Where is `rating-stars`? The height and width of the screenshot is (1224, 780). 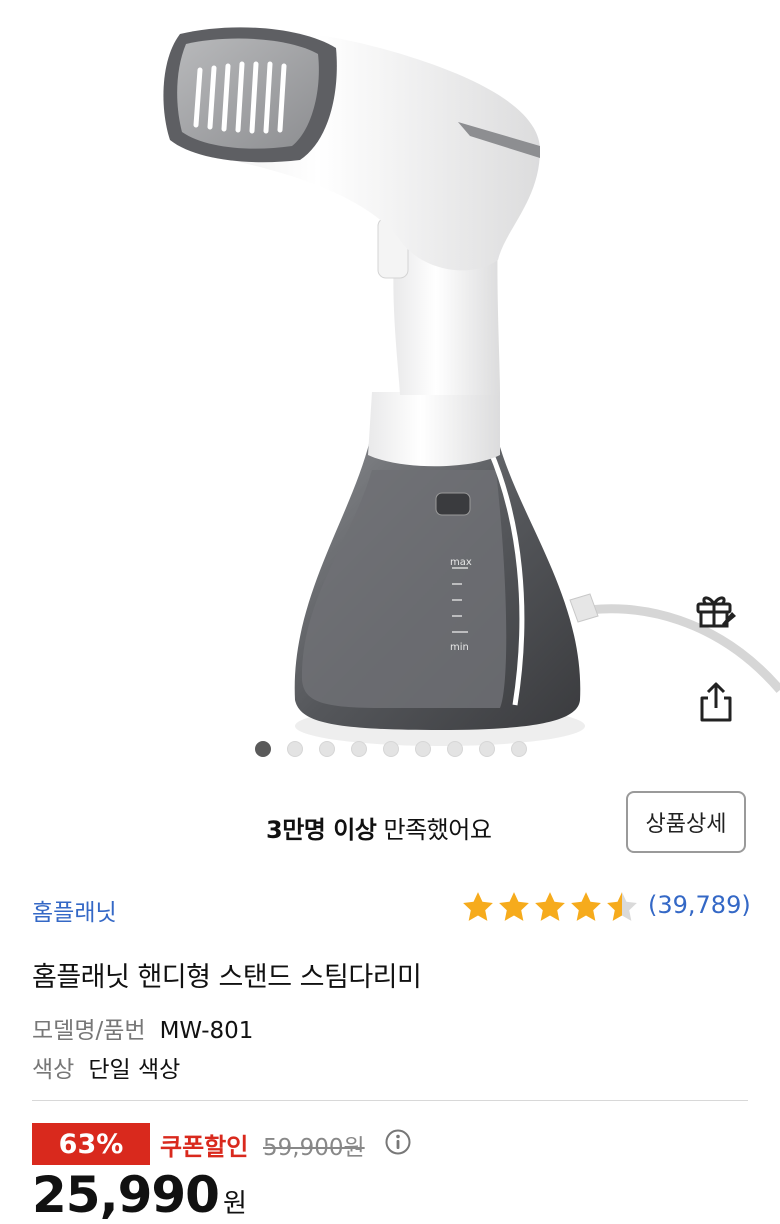 rating-stars is located at coordinates (550, 907).